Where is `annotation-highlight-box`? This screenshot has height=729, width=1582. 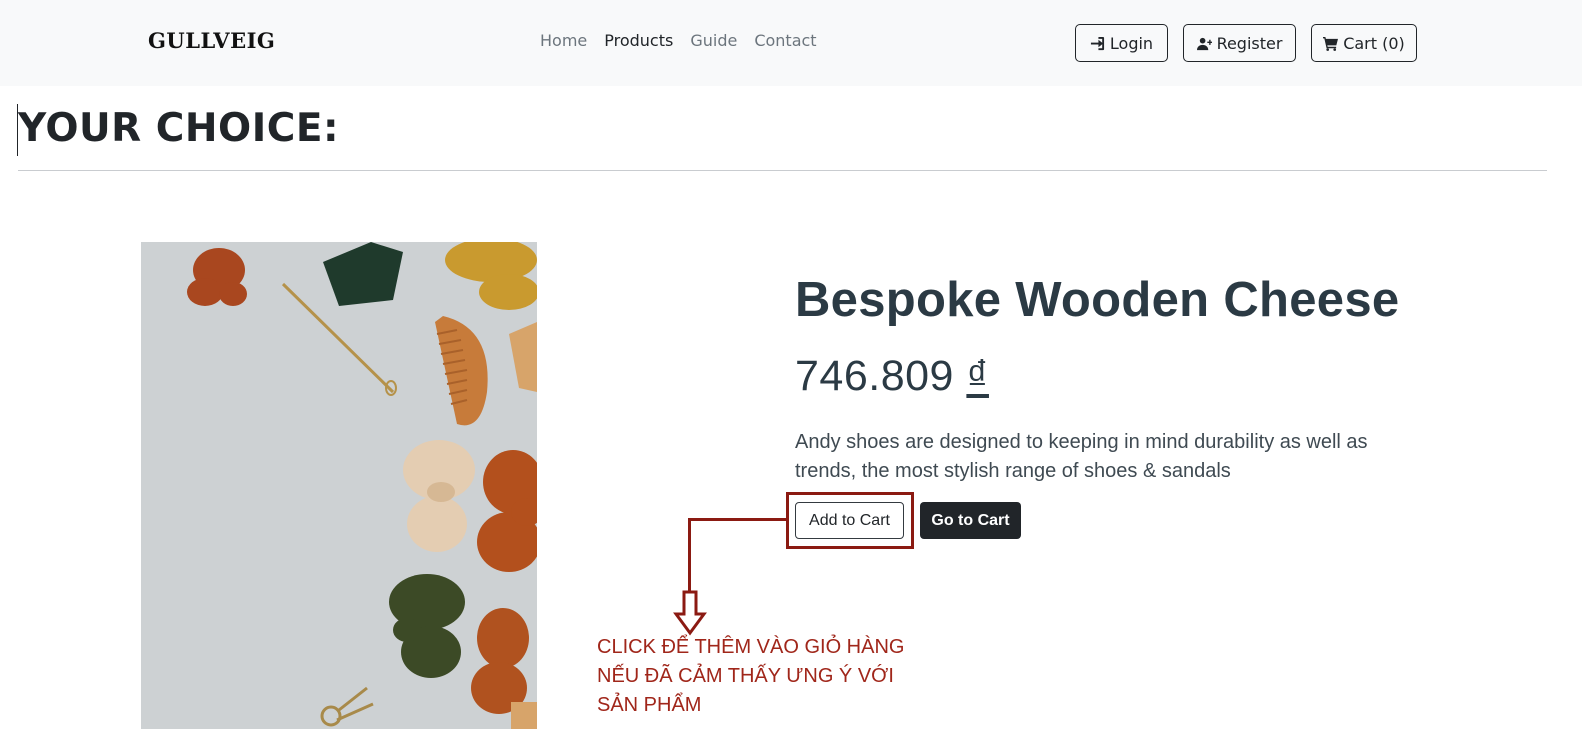
annotation-highlight-box is located at coordinates (850, 520).